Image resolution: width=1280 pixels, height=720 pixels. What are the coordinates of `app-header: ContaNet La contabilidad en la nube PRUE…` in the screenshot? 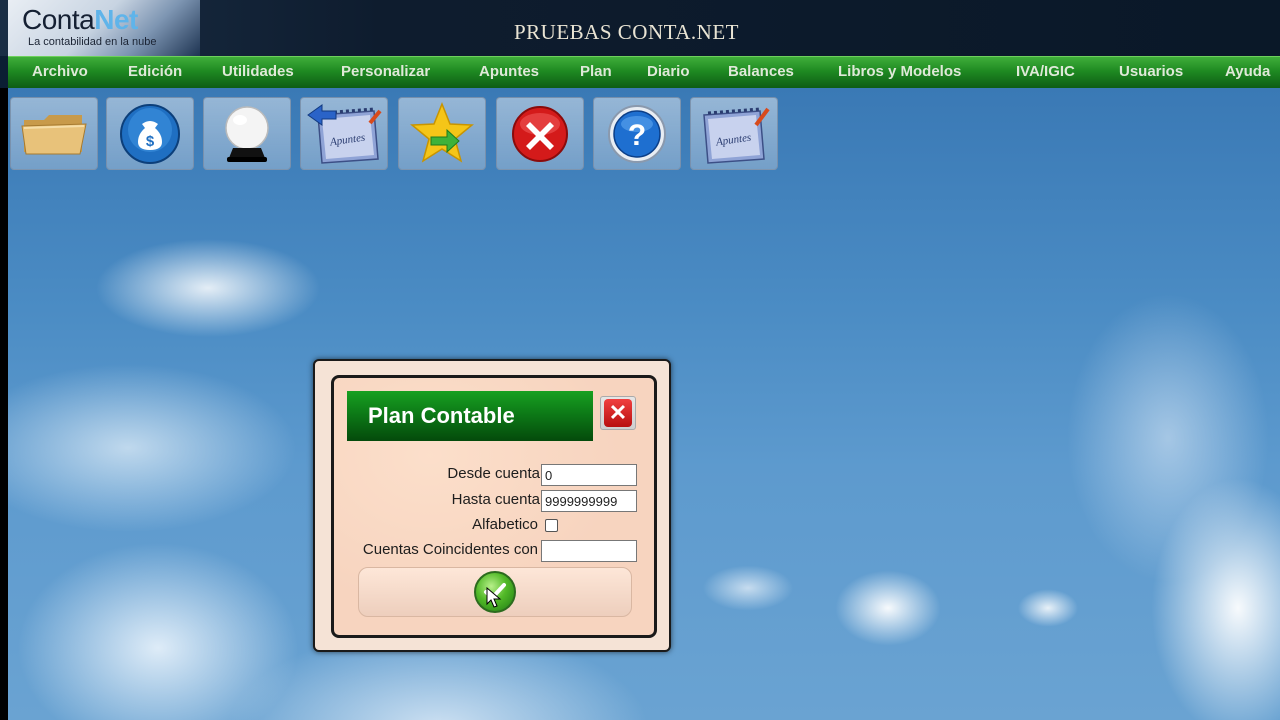 It's located at (640, 28).